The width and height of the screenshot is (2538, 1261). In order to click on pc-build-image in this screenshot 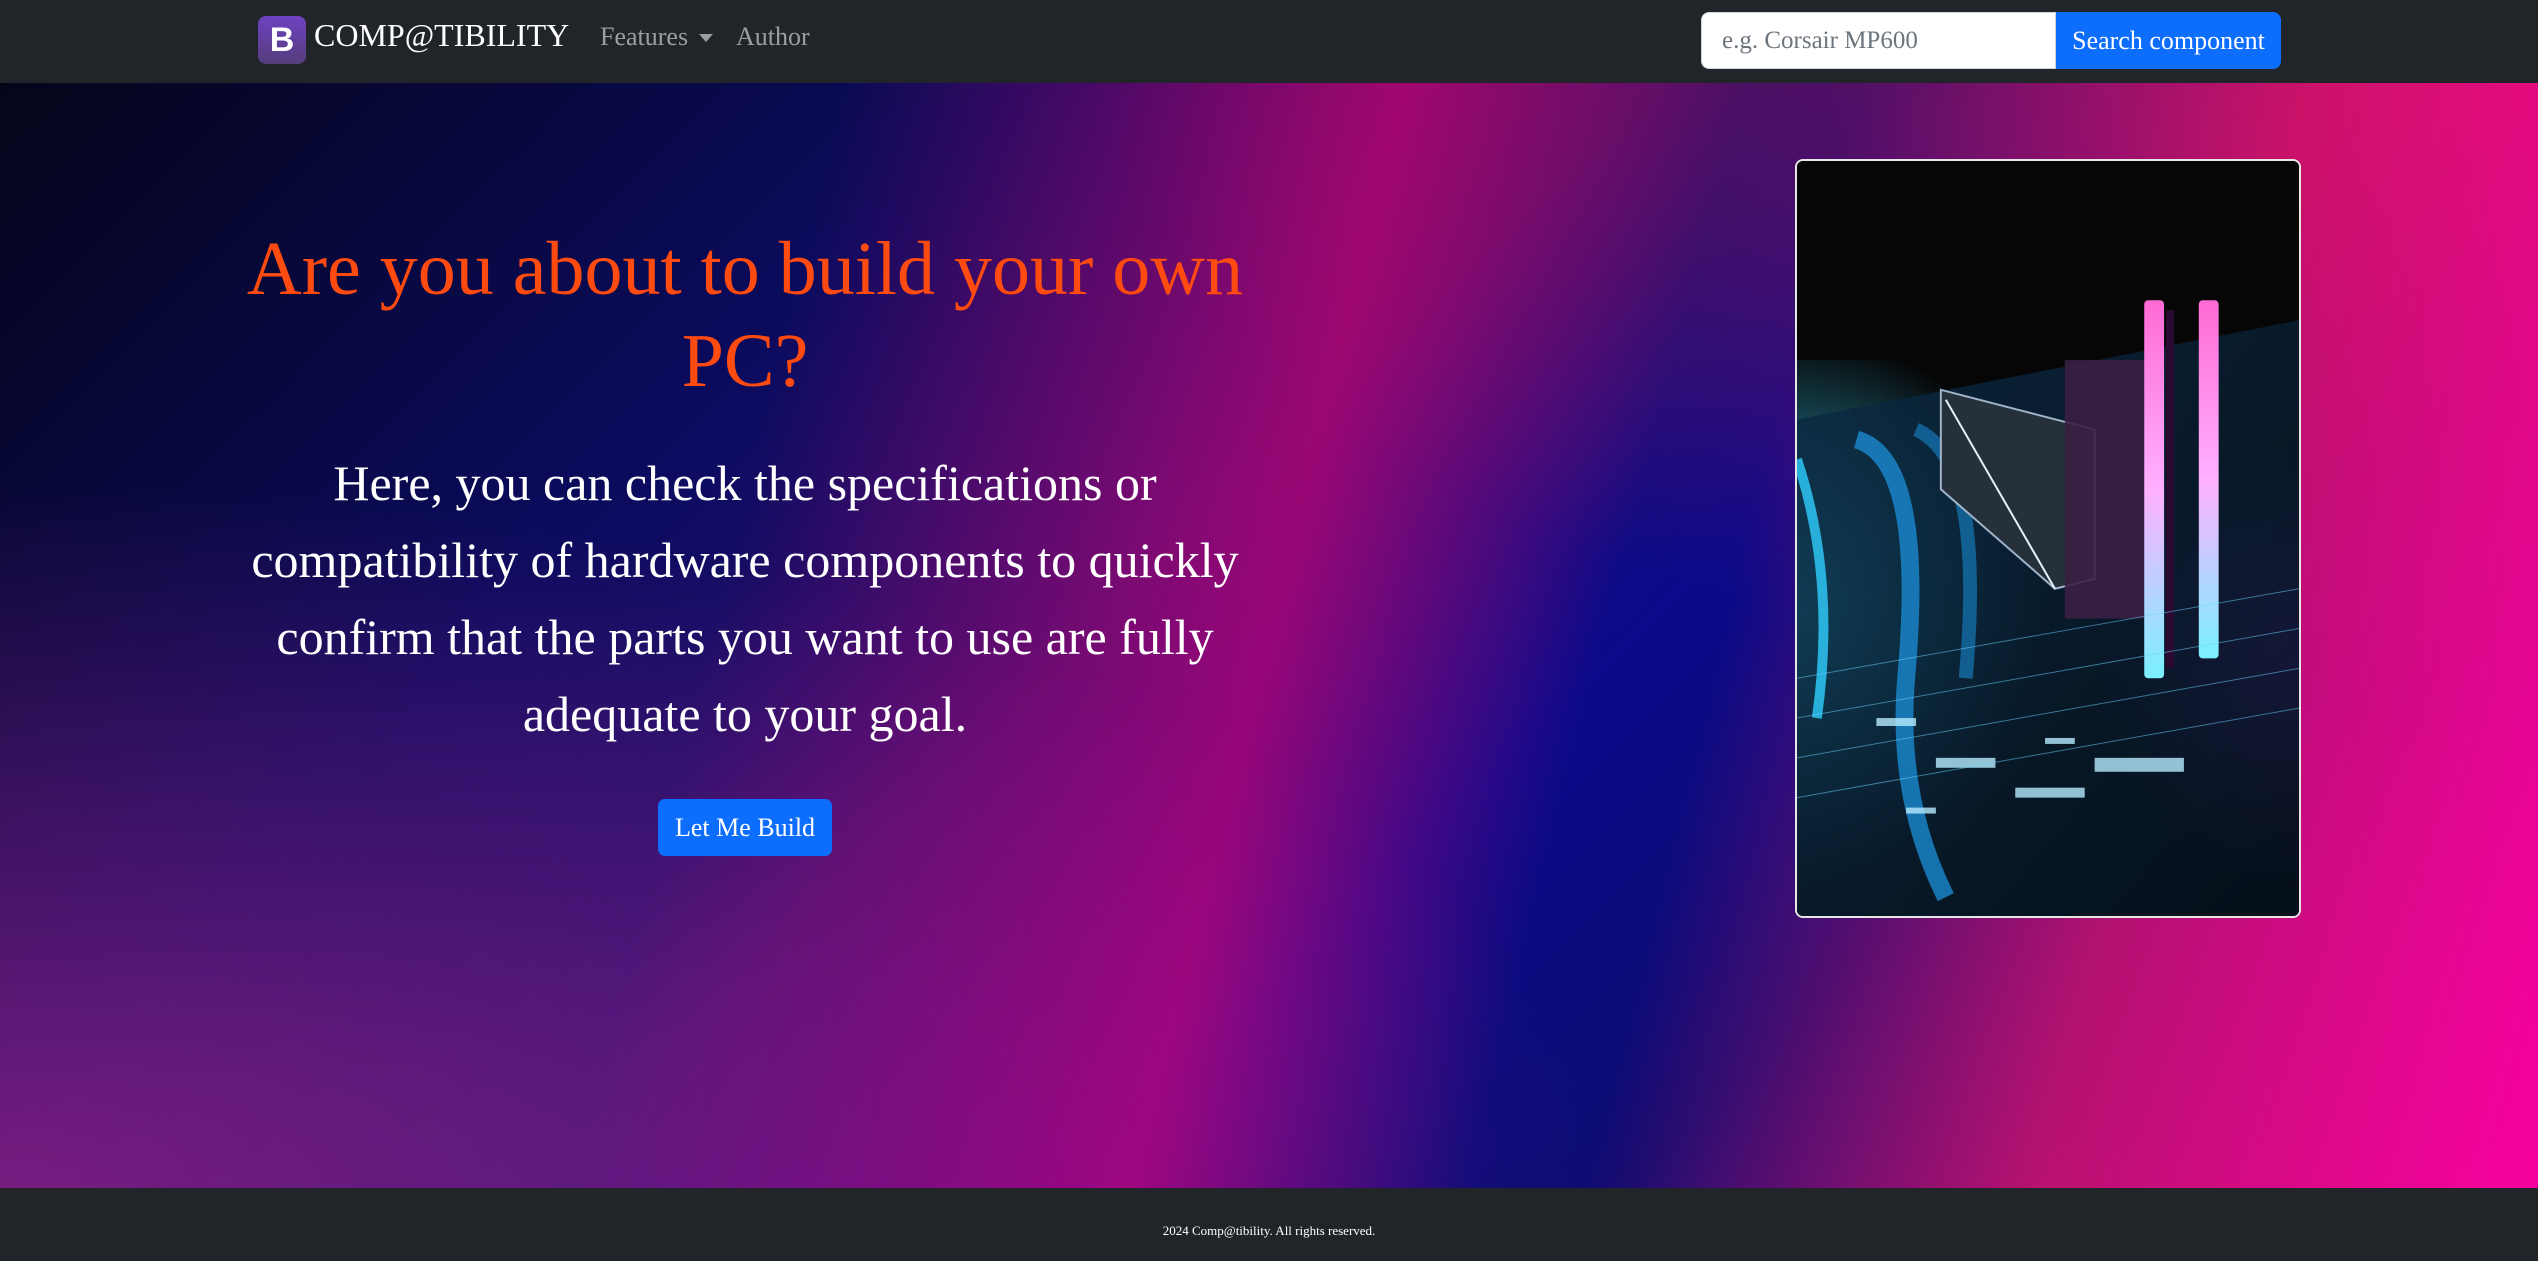, I will do `click(2048, 538)`.